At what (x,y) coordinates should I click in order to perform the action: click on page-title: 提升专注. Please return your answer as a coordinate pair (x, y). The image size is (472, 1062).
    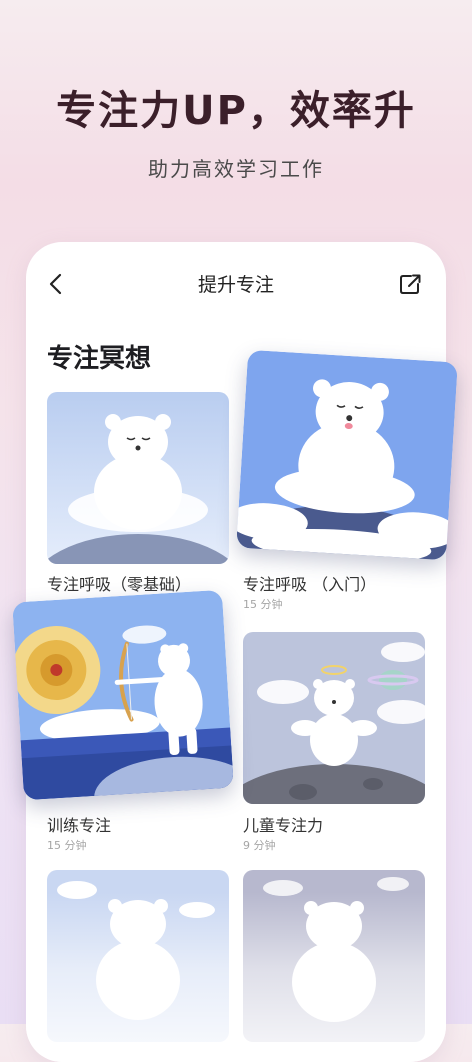
    Looking at the image, I should click on (235, 285).